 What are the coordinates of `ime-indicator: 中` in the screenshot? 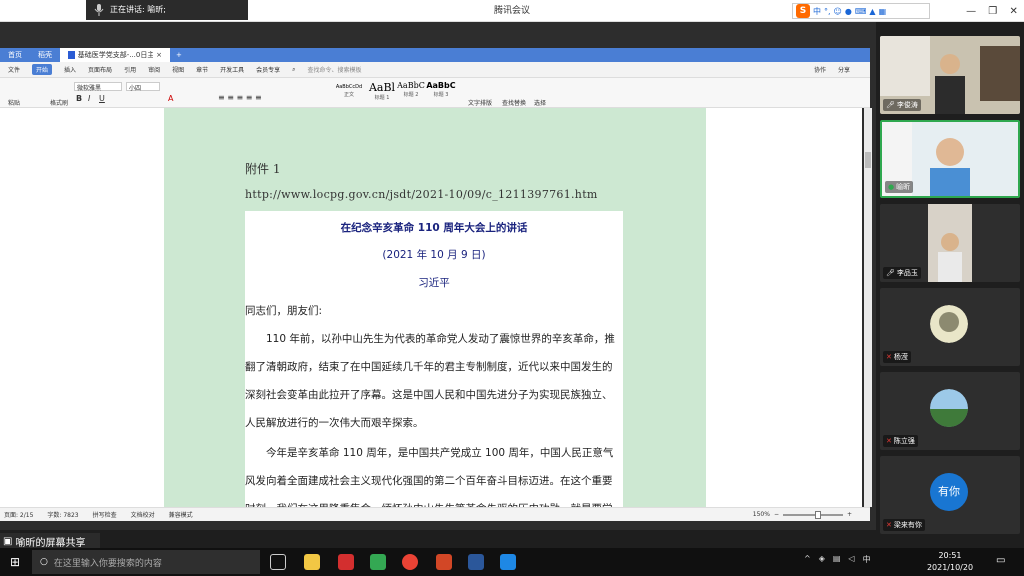 It's located at (867, 559).